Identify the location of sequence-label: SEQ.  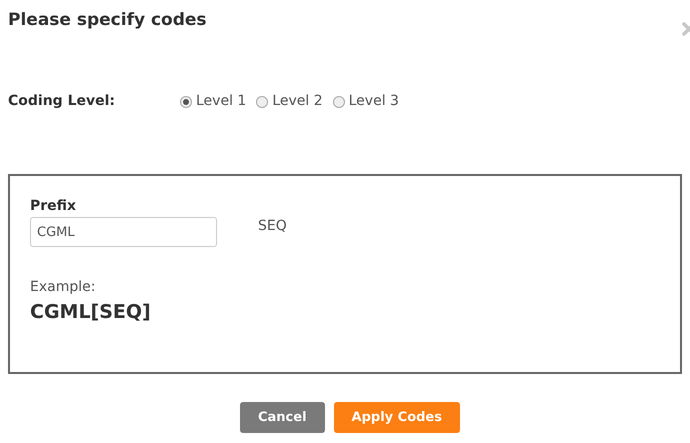
(272, 226).